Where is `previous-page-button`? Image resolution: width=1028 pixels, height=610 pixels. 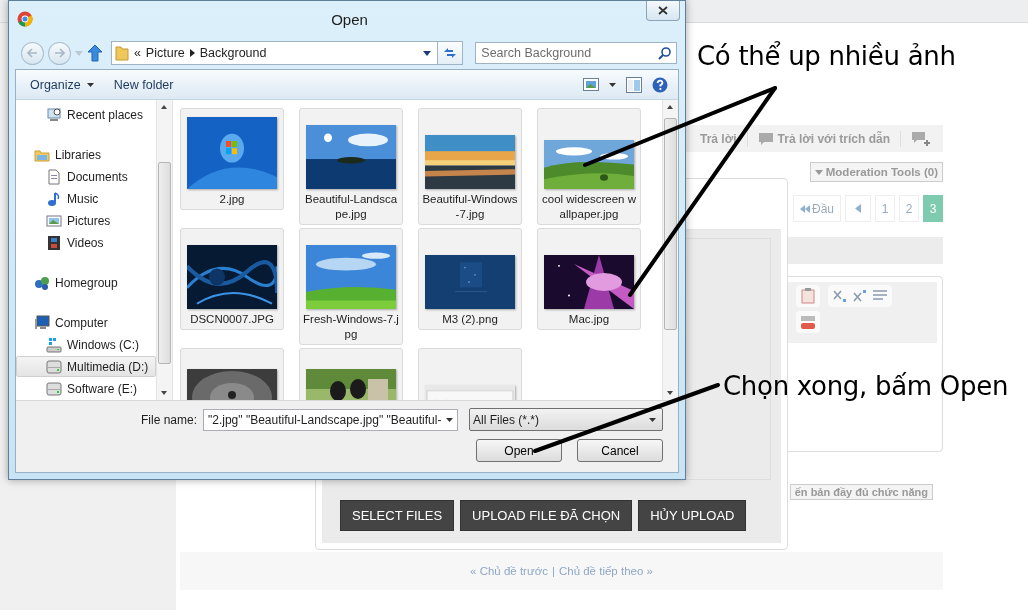 previous-page-button is located at coordinates (858, 208).